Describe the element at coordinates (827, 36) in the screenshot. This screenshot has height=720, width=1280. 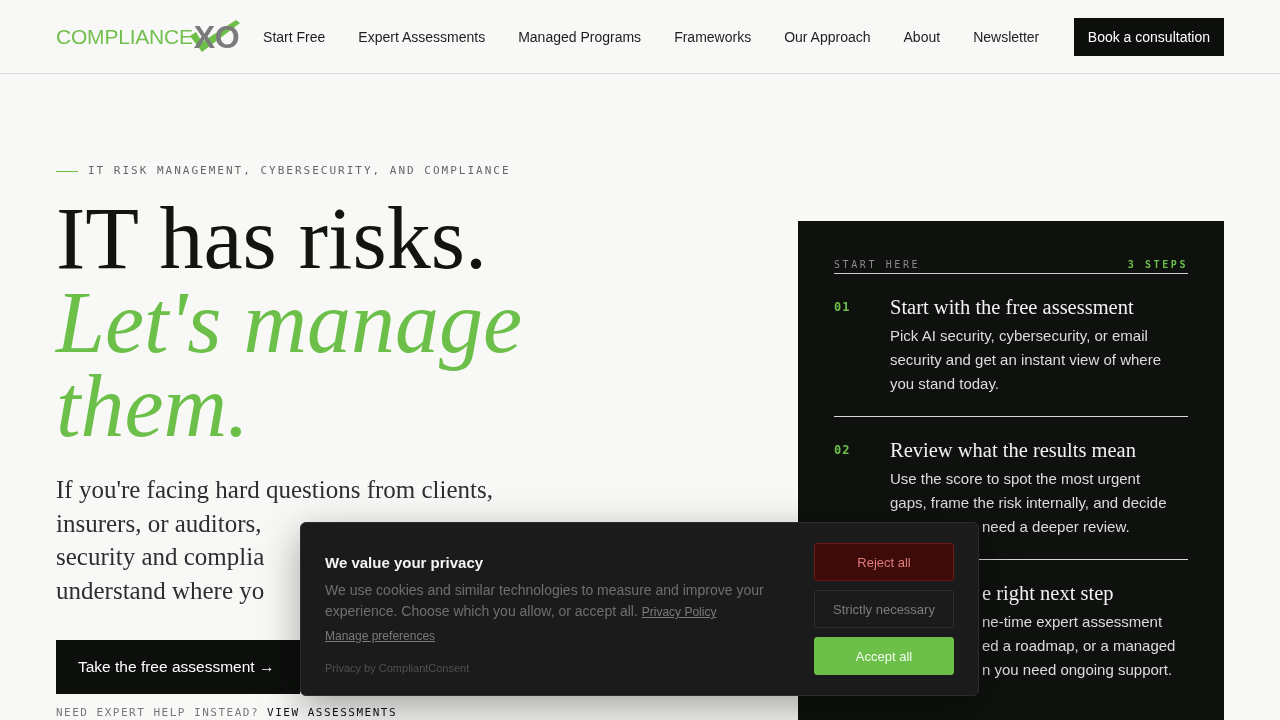
I see `nav-link: Our Approach` at that location.